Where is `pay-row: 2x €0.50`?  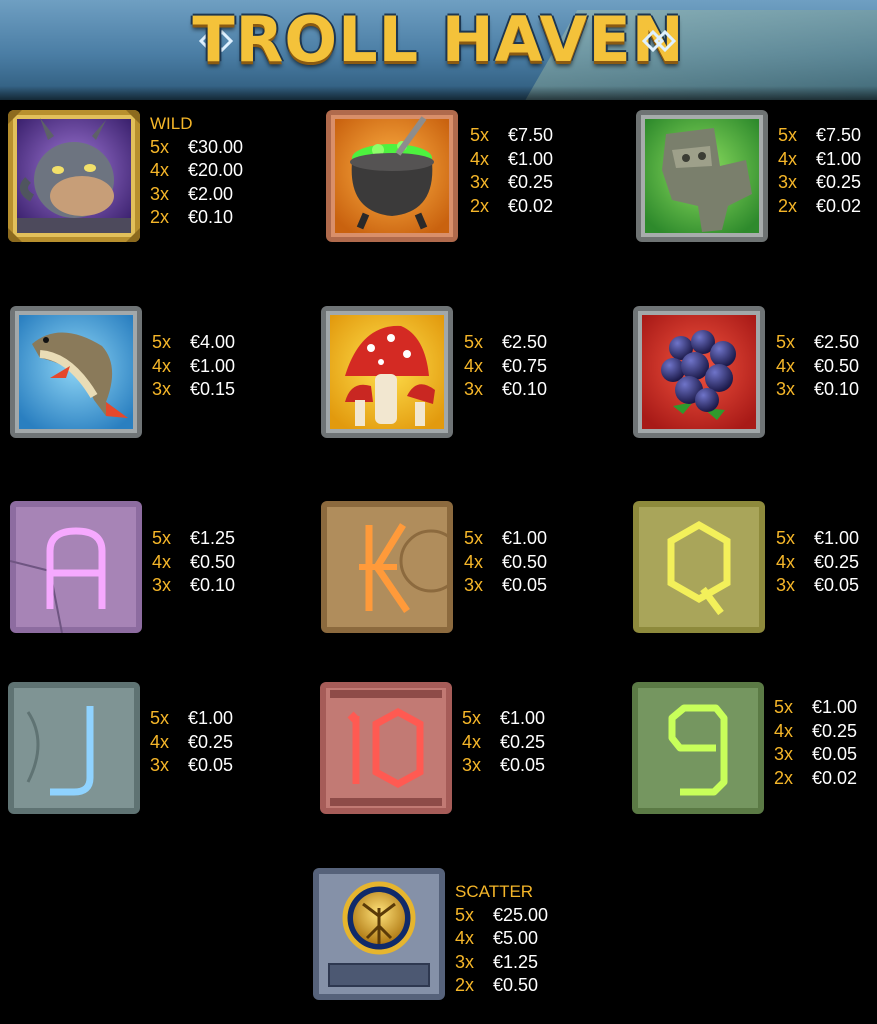
pay-row: 2x €0.50 is located at coordinates (501, 986).